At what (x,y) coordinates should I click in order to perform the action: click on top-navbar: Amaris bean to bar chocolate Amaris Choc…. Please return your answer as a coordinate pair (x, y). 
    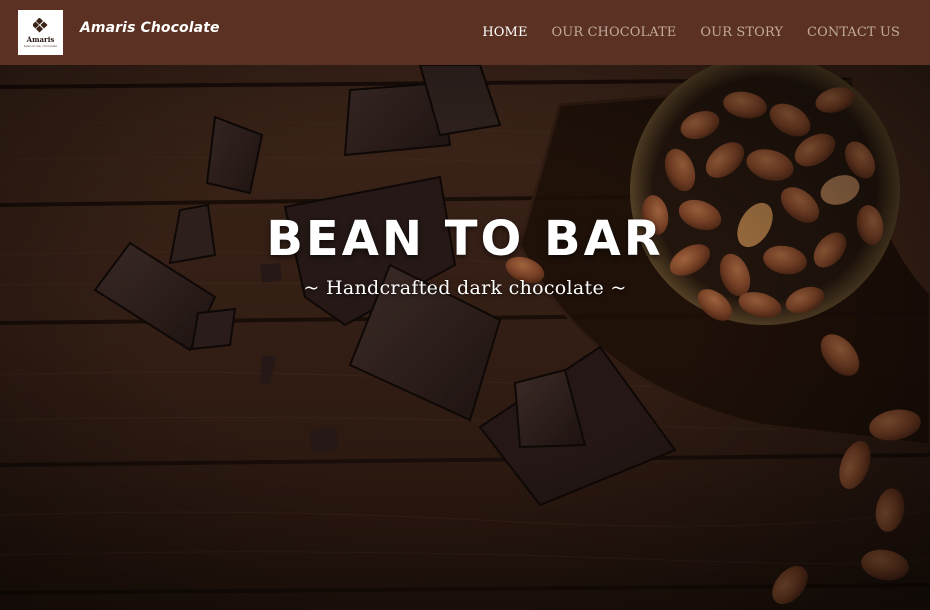
    Looking at the image, I should click on (465, 32).